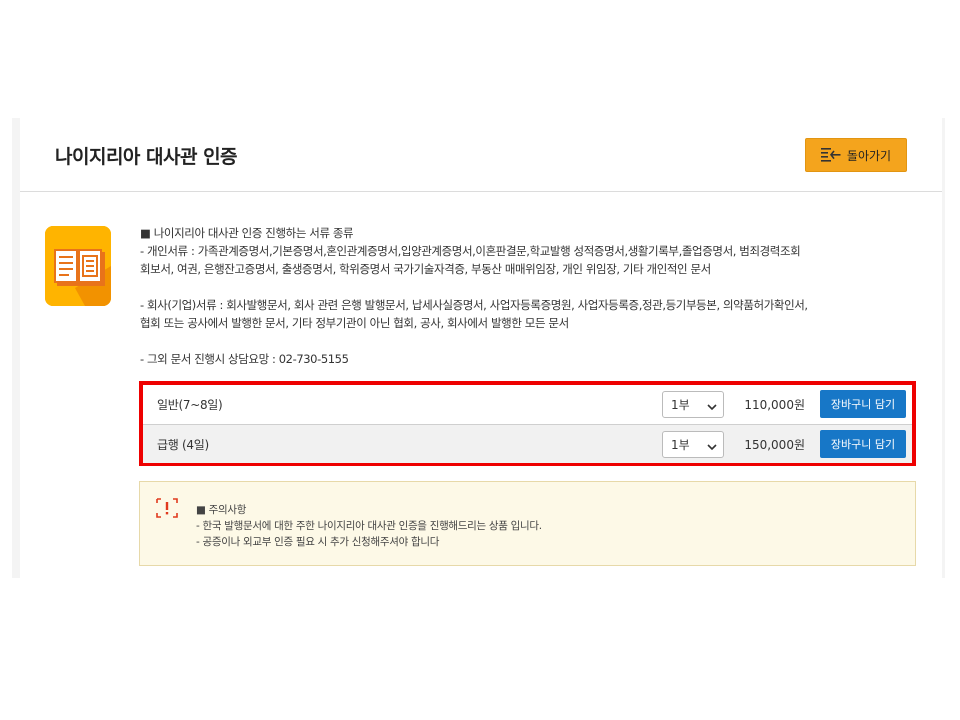 This screenshot has width=960, height=720. I want to click on info-heading: ■ 나이지리아 대사관 인증 진행하는 서류 종류, so click(247, 233).